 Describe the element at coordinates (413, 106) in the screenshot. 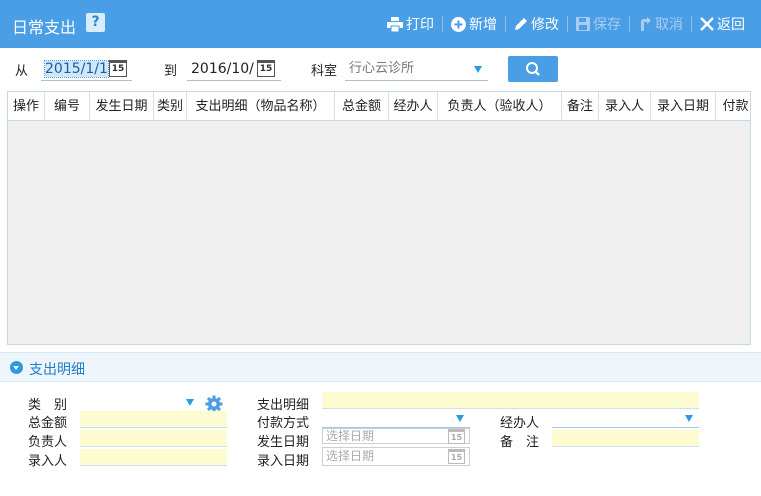

I see `column-header: 经办人` at that location.